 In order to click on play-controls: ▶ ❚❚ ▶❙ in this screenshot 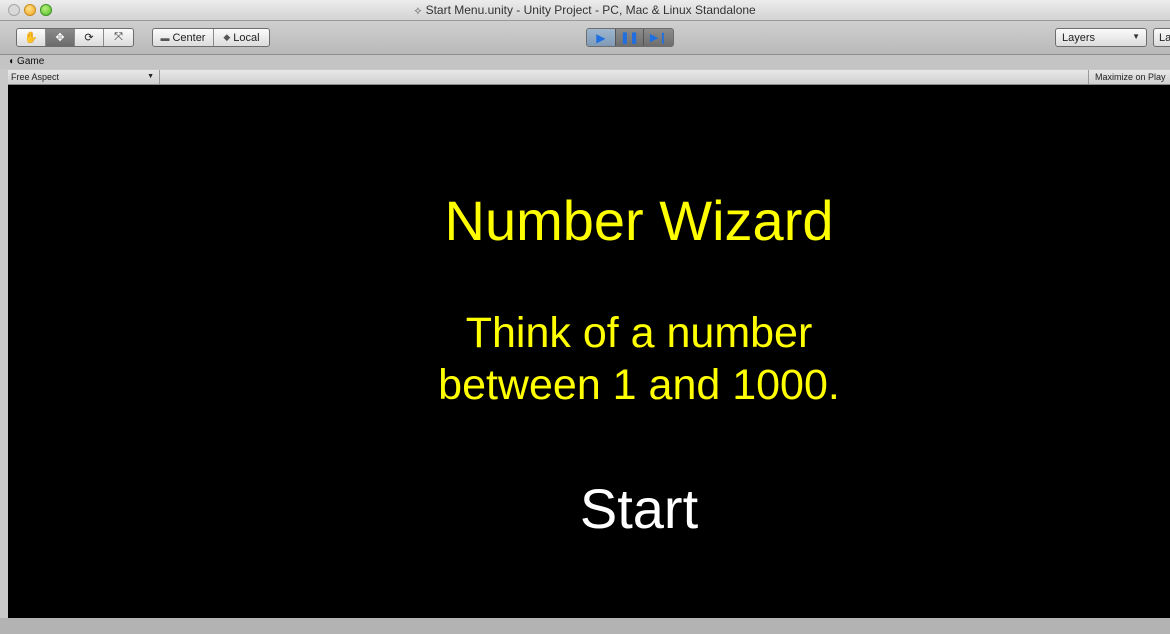, I will do `click(630, 37)`.